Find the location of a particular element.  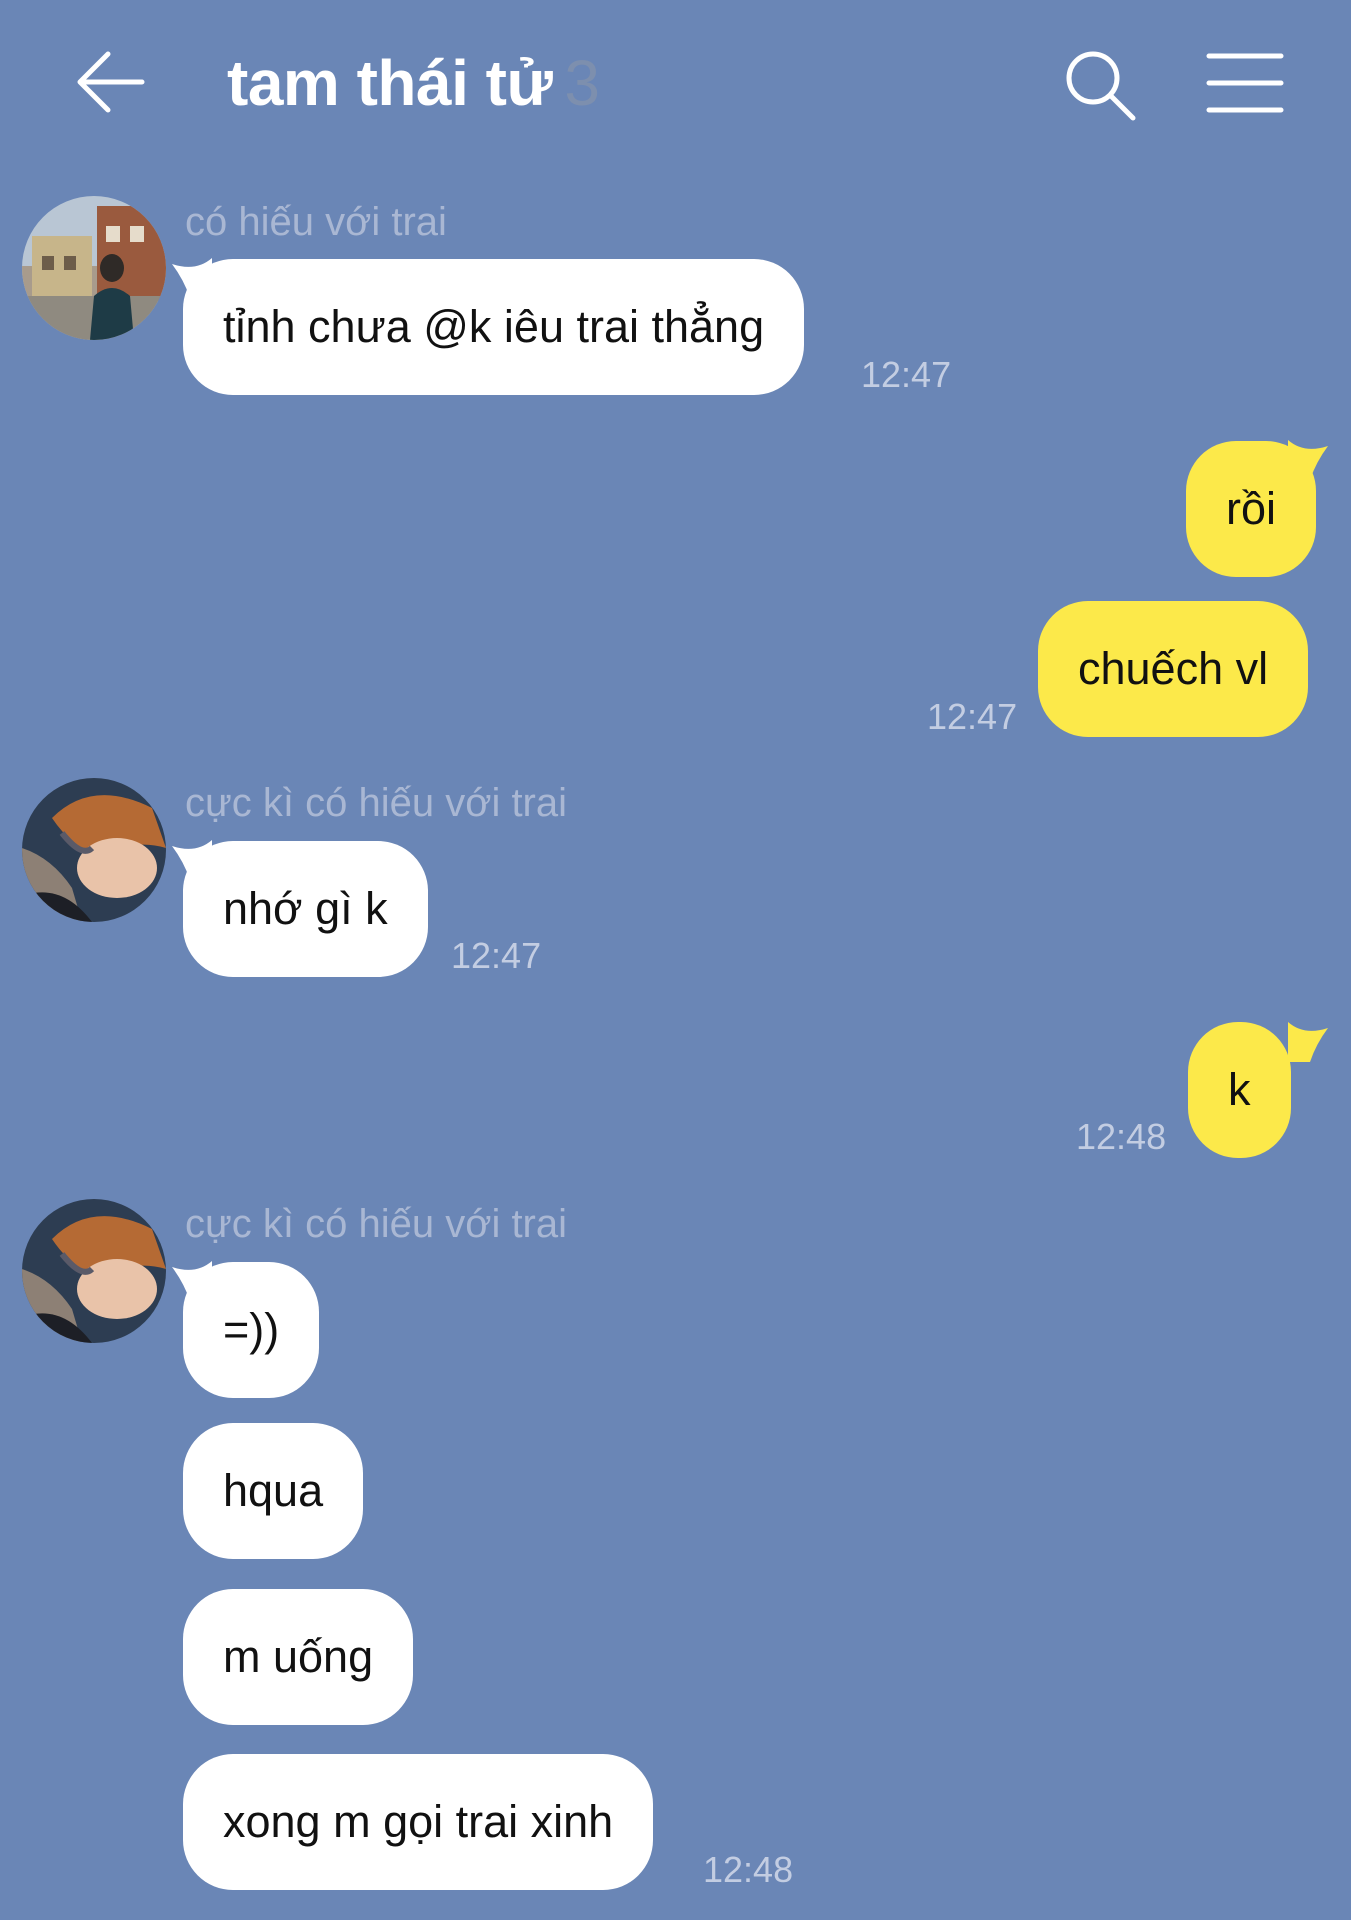

search-button is located at coordinates (1100, 84).